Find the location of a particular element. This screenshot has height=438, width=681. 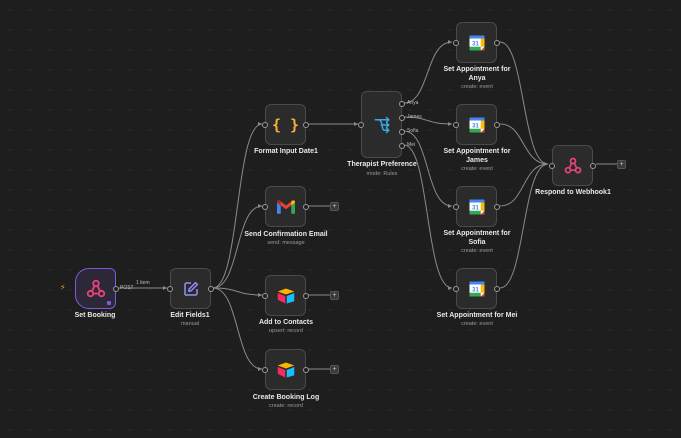

node-booking-log is located at coordinates (285, 369).